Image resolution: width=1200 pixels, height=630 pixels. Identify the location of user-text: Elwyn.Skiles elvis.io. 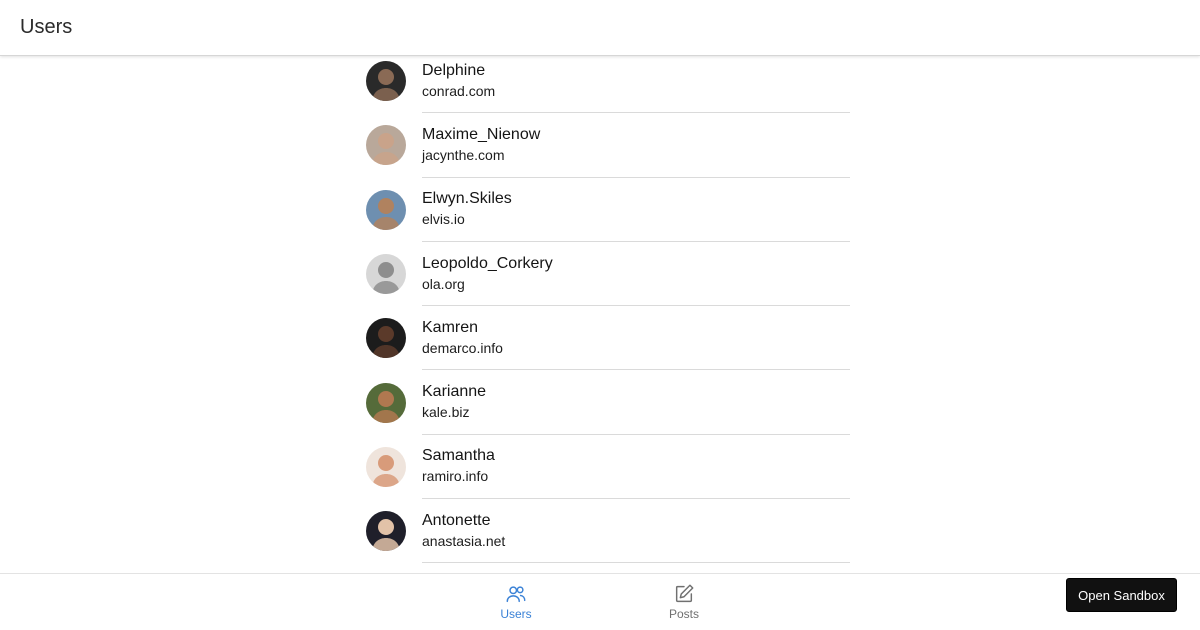
(636, 210).